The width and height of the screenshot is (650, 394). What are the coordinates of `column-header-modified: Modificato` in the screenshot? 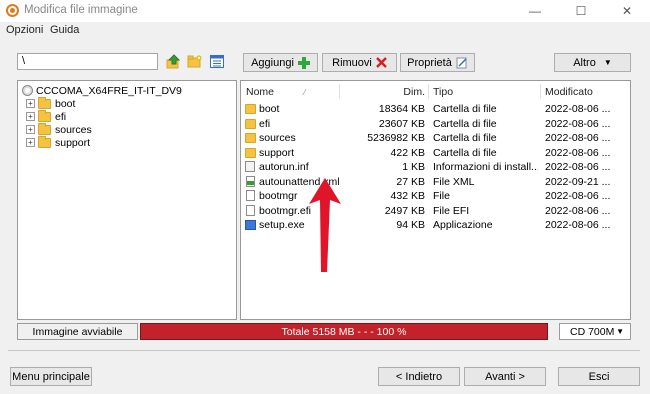 It's located at (587, 92).